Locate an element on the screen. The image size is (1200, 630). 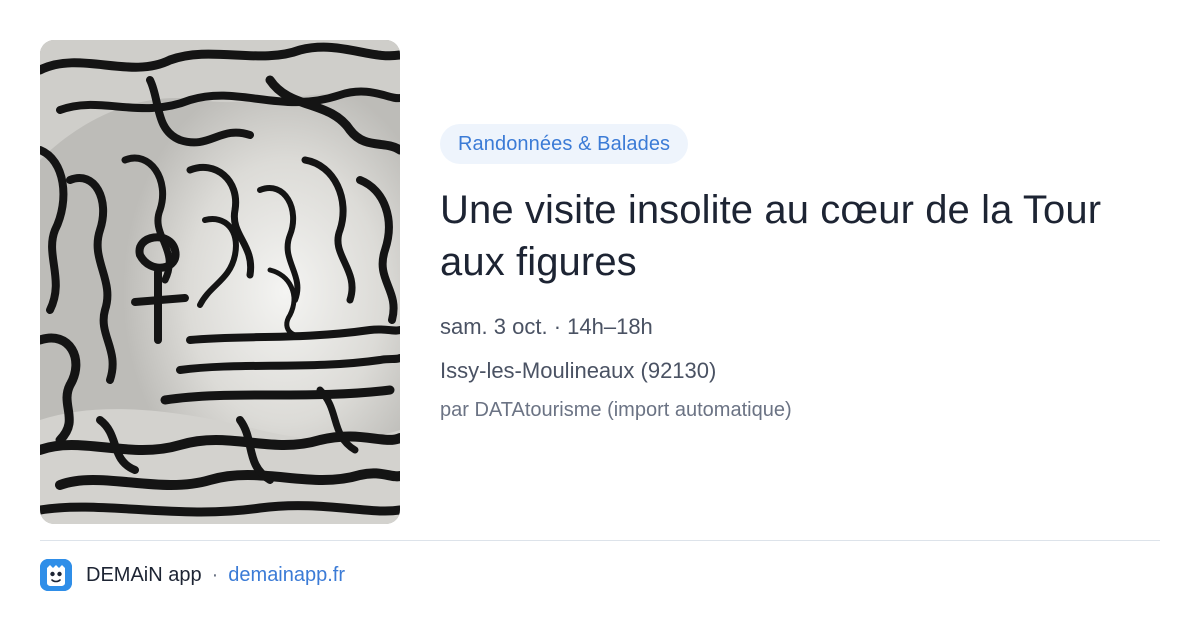
footer: DEMAiN app · demainapp.fr is located at coordinates (192, 575).